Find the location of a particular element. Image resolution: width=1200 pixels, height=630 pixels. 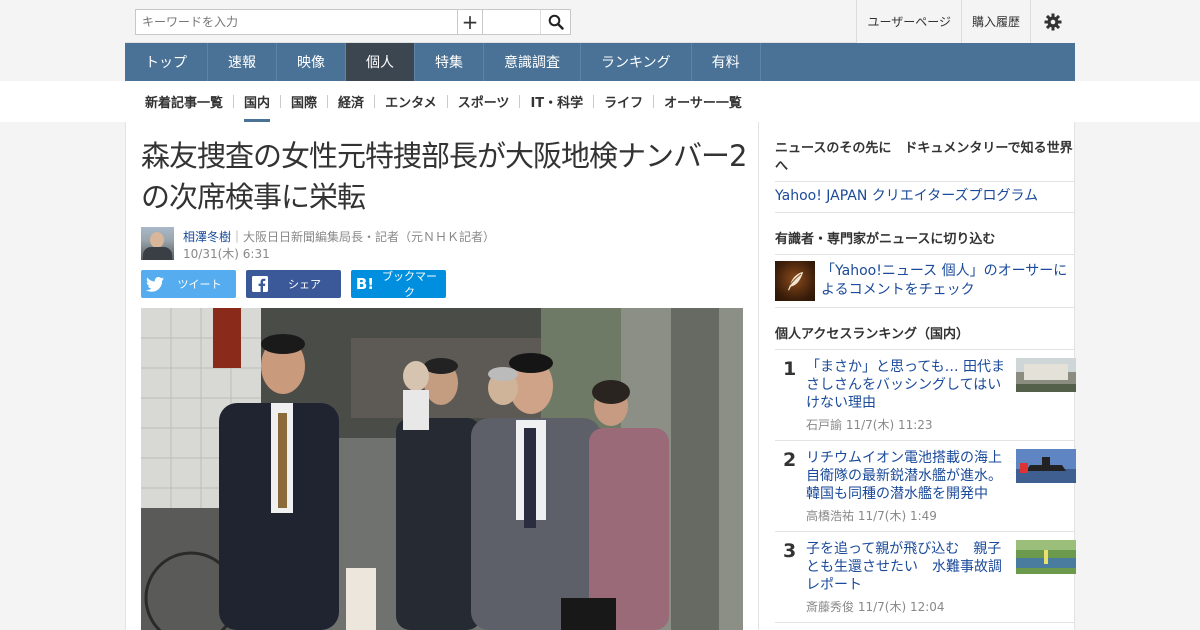

hatena-bookmark-button: B! ブックマーク is located at coordinates (398, 284).